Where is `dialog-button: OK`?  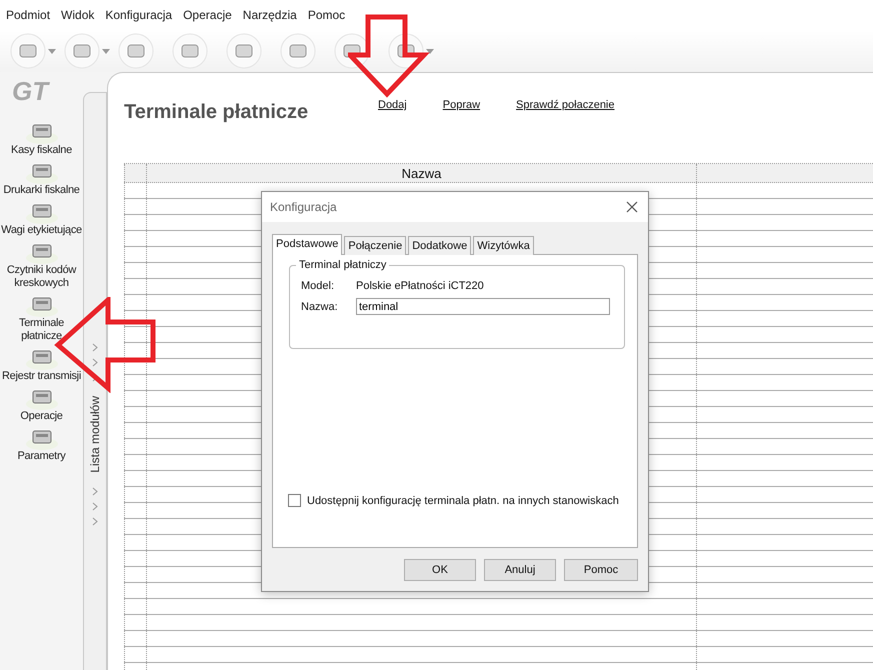
dialog-button: OK is located at coordinates (440, 570).